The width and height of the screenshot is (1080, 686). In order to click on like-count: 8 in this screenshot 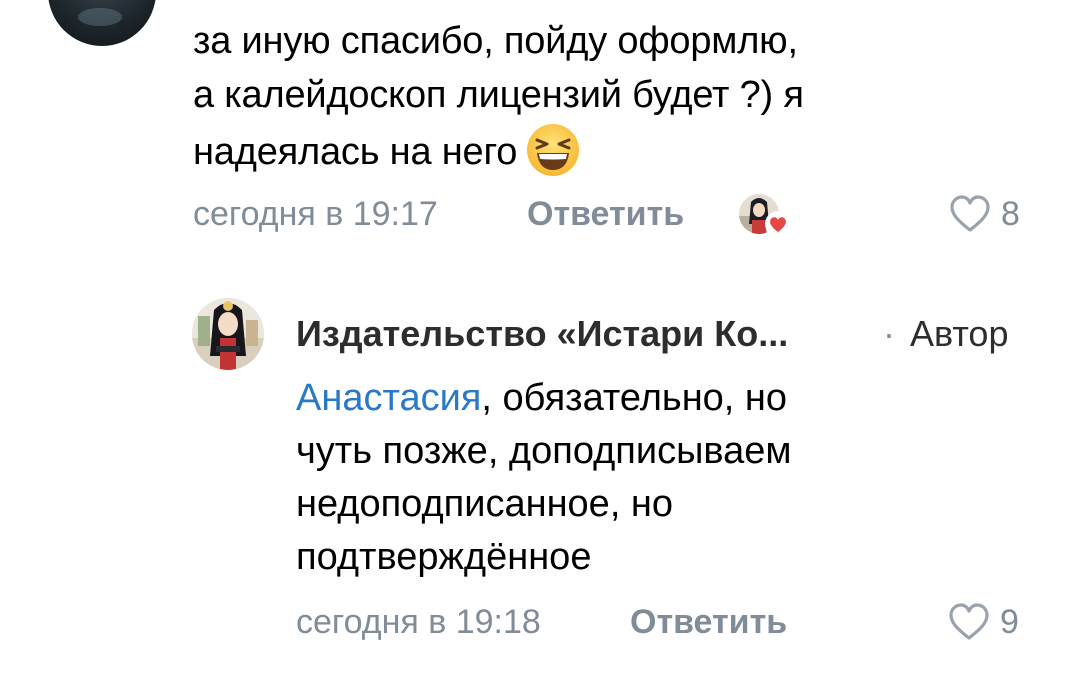, I will do `click(1010, 214)`.